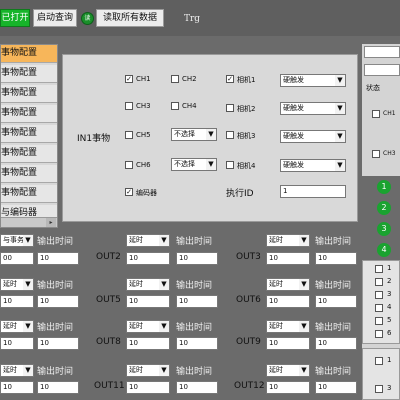  What do you see at coordinates (148, 284) in the screenshot?
I see `out5-type-select: 延时 ▼` at bounding box center [148, 284].